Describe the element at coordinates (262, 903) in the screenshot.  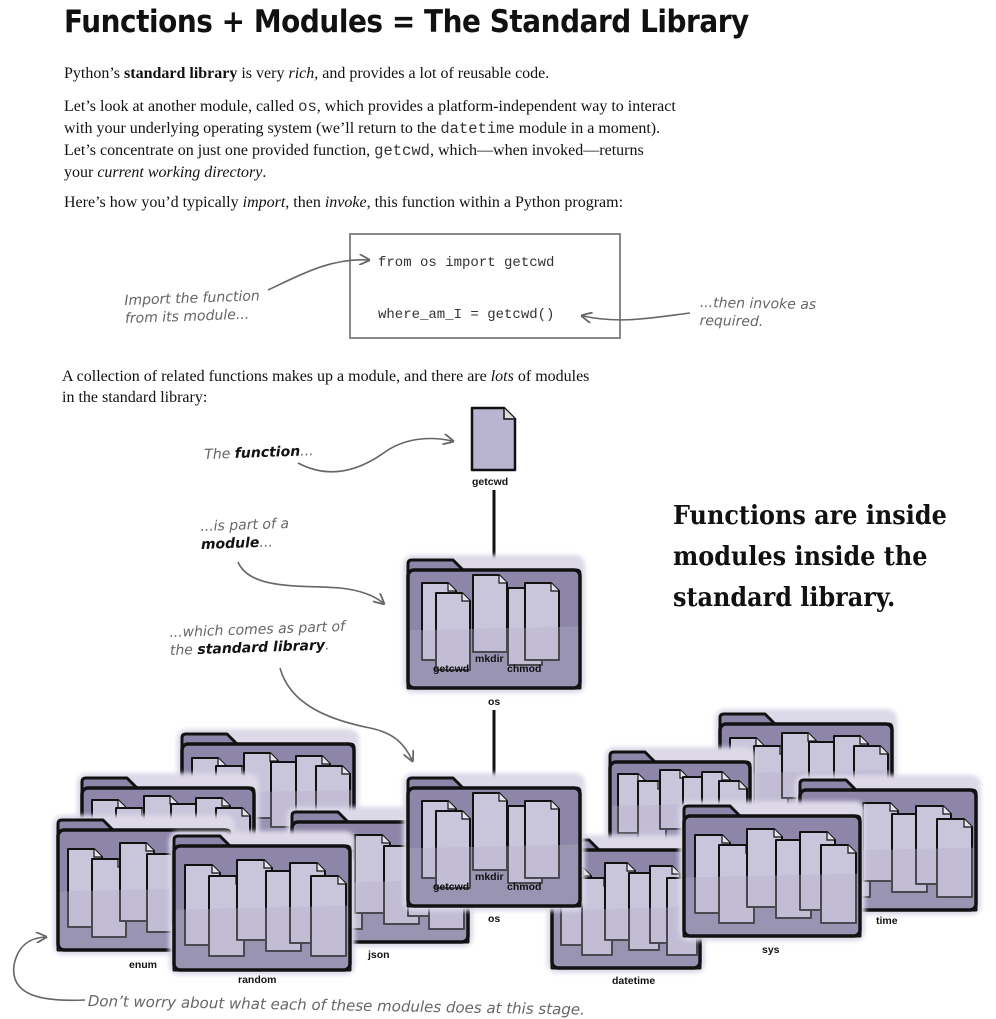
I see `random-module-folder` at that location.